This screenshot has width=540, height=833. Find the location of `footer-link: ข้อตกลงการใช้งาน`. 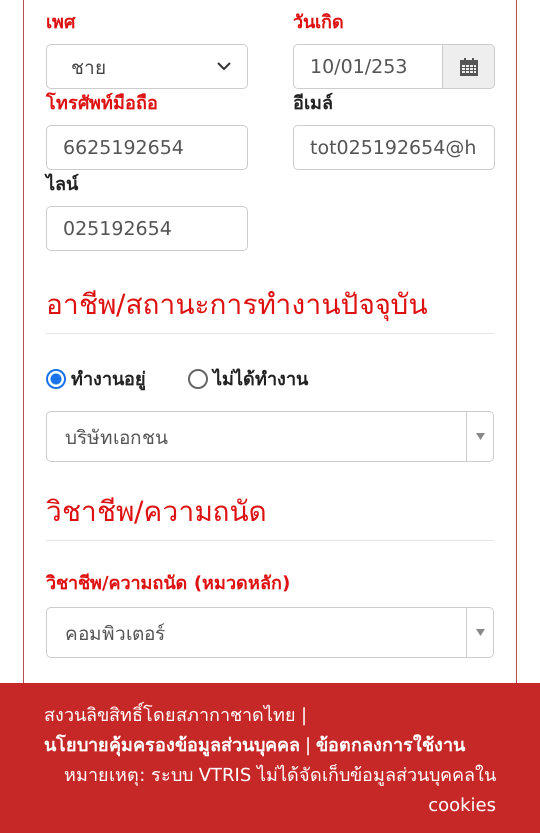

footer-link: ข้อตกลงการใช้งาน is located at coordinates (391, 745).